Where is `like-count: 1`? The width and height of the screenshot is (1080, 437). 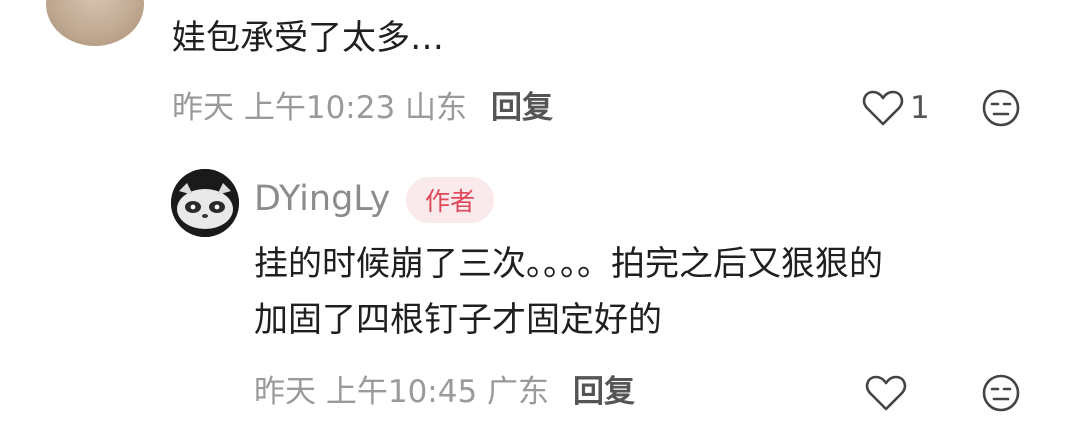
like-count: 1 is located at coordinates (920, 108).